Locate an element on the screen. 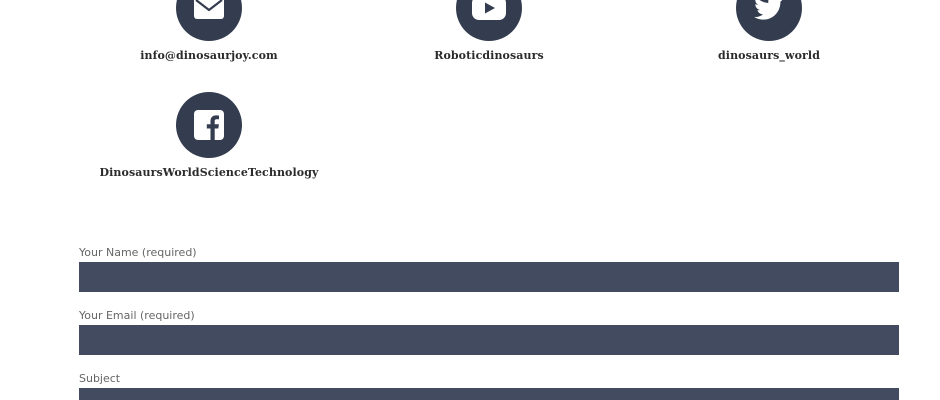  email-label: info@dinosaurjoy.com is located at coordinates (209, 55).